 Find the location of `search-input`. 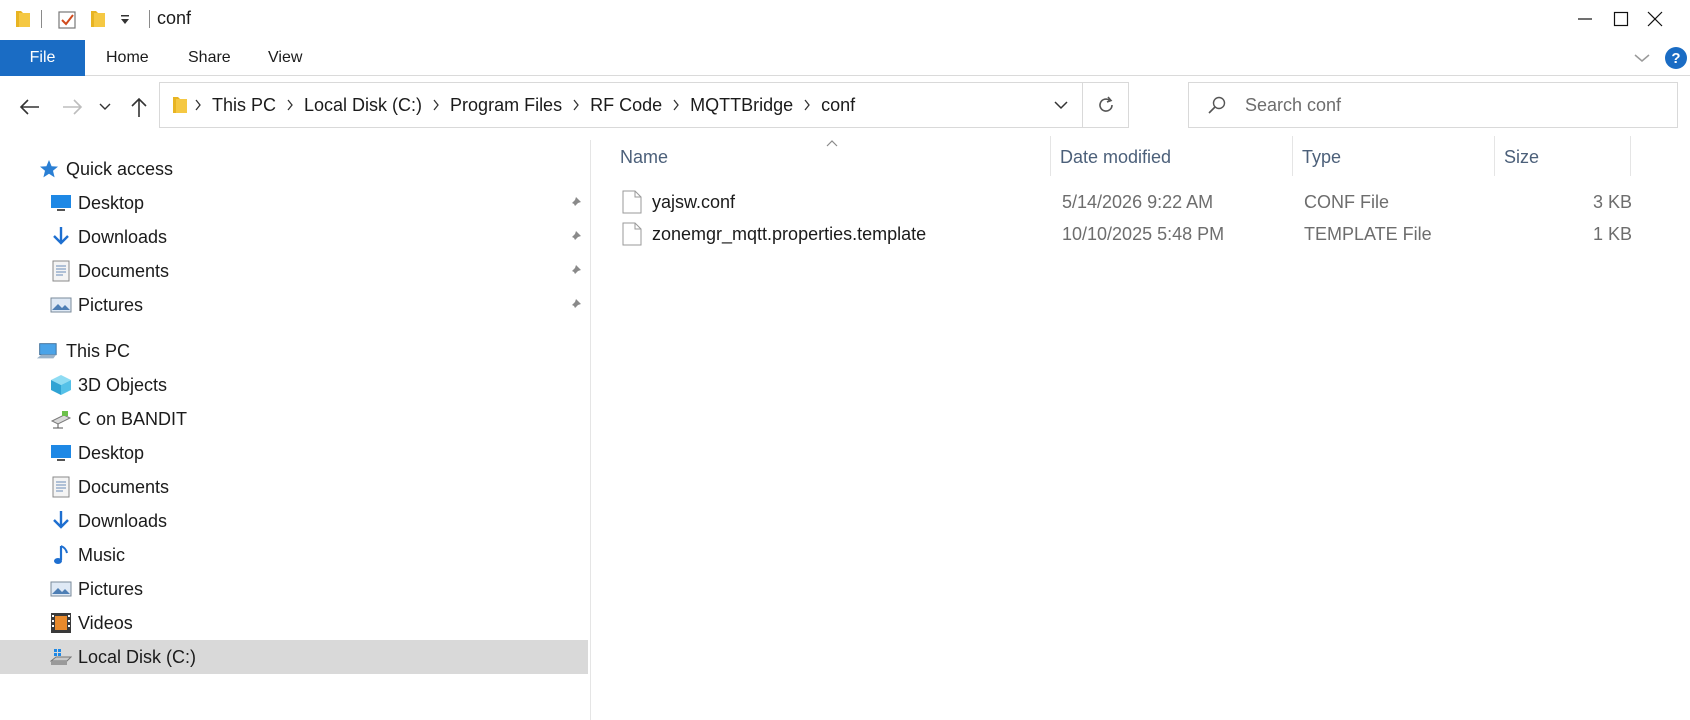

search-input is located at coordinates (1445, 105).